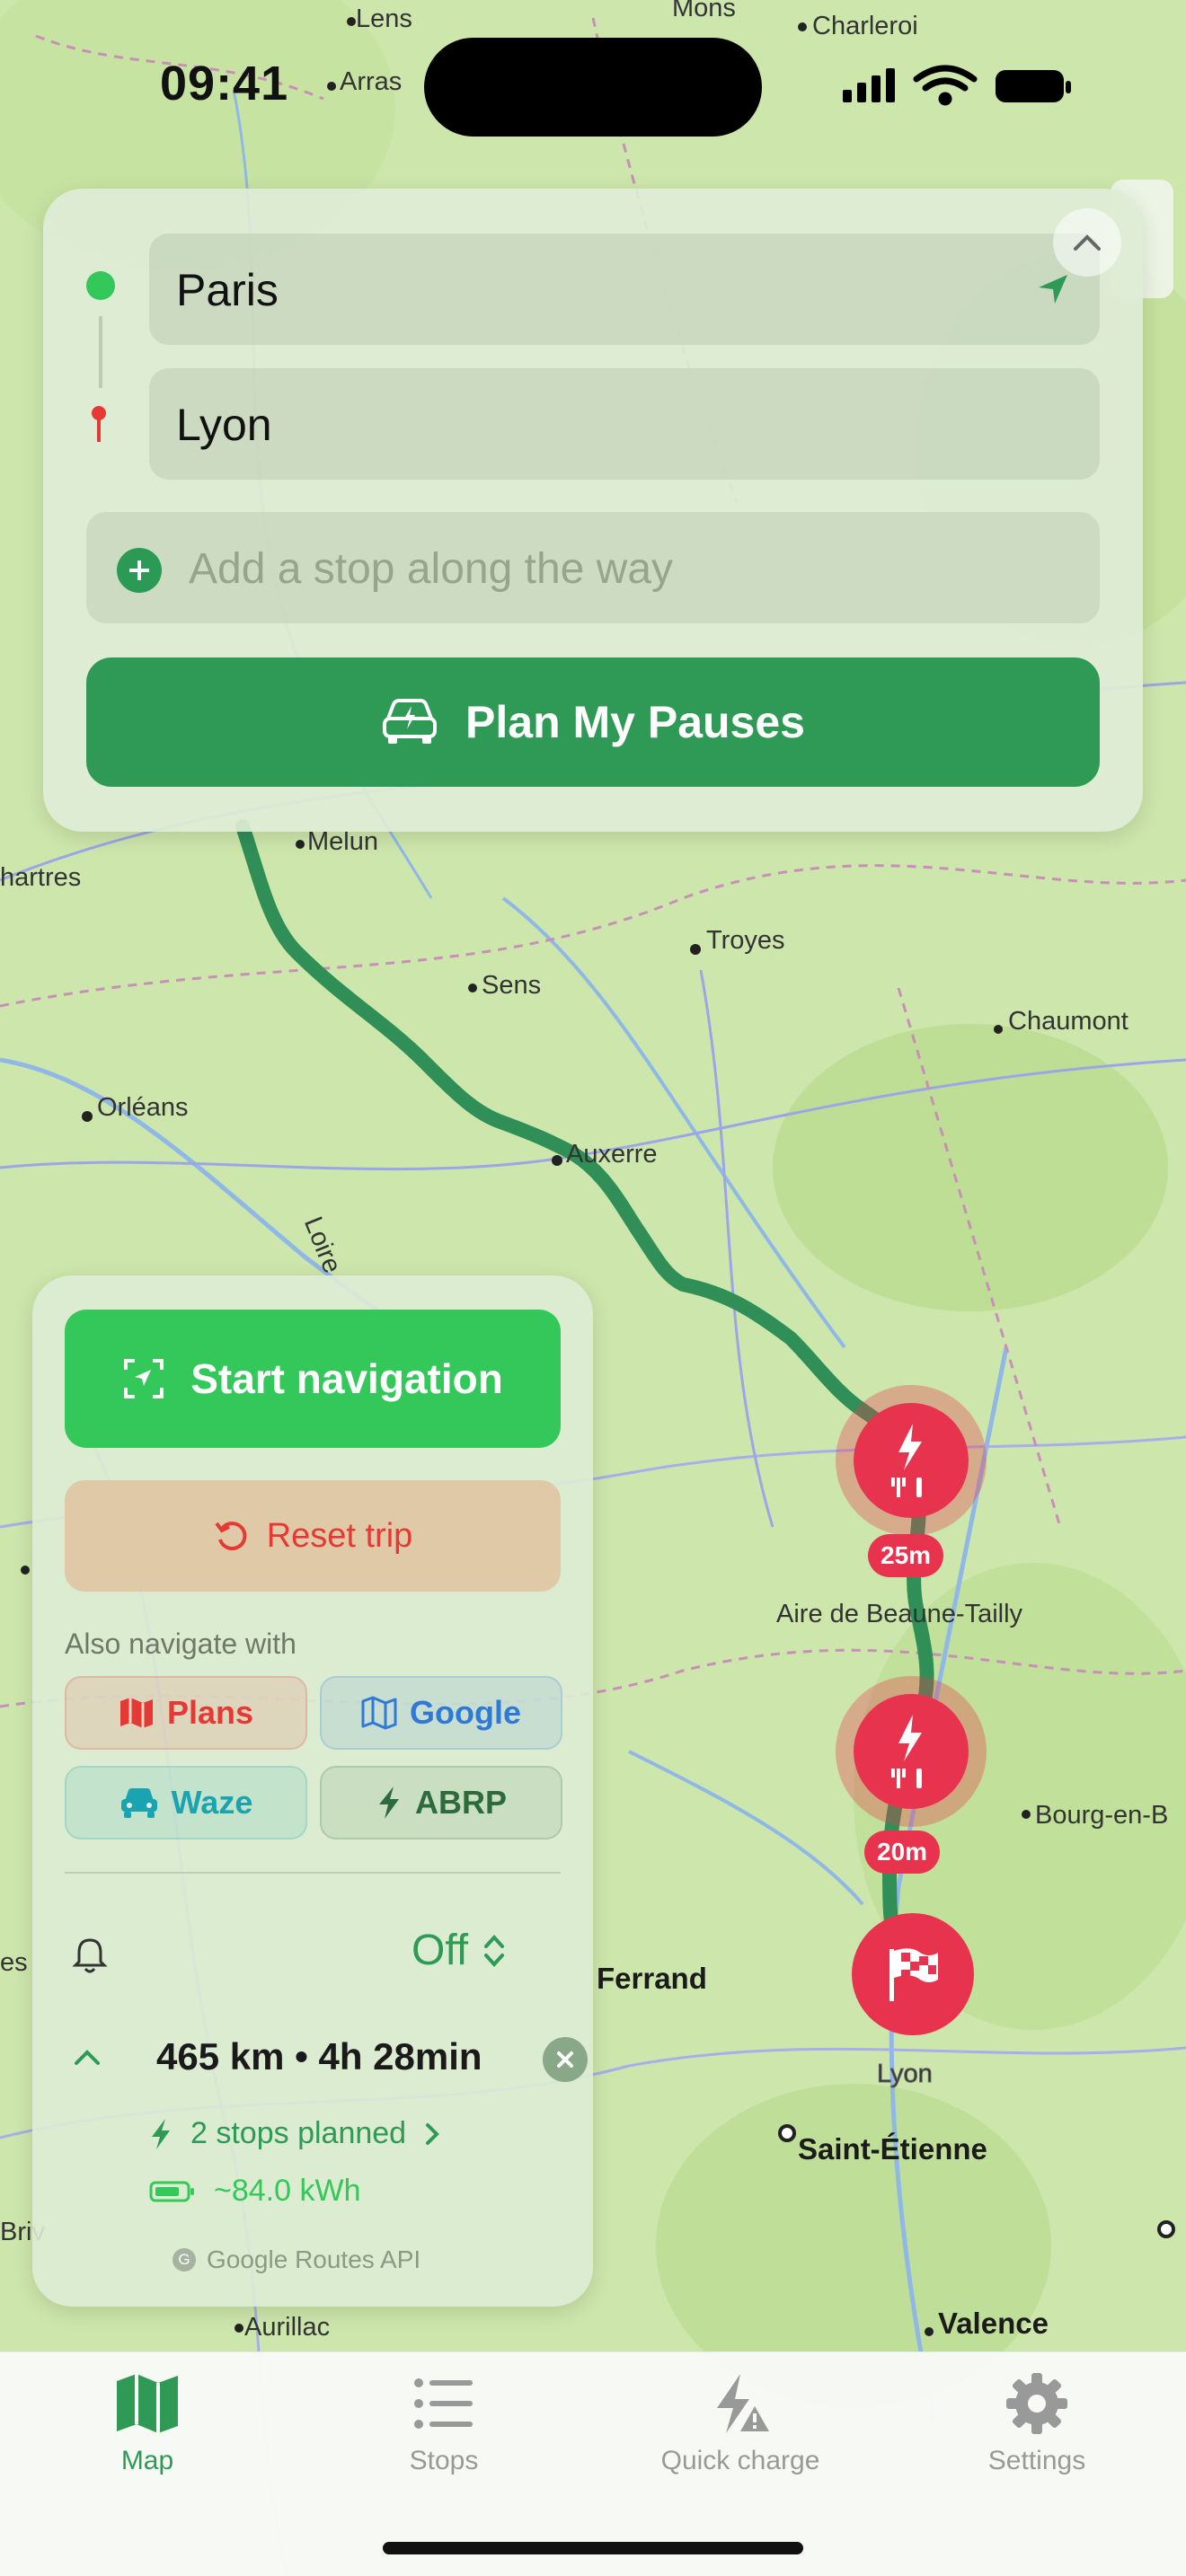 Image resolution: width=1186 pixels, height=2576 pixels. Describe the element at coordinates (745, 940) in the screenshot. I see `map-label: Troyes` at that location.